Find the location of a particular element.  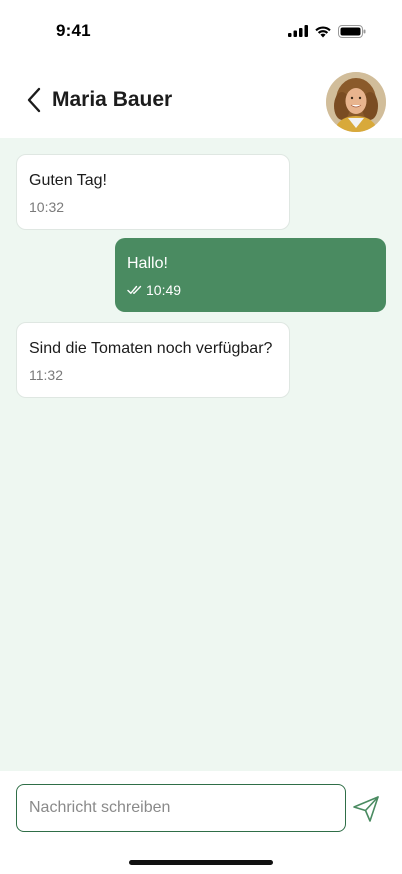

message-time: 10:32 is located at coordinates (153, 207).